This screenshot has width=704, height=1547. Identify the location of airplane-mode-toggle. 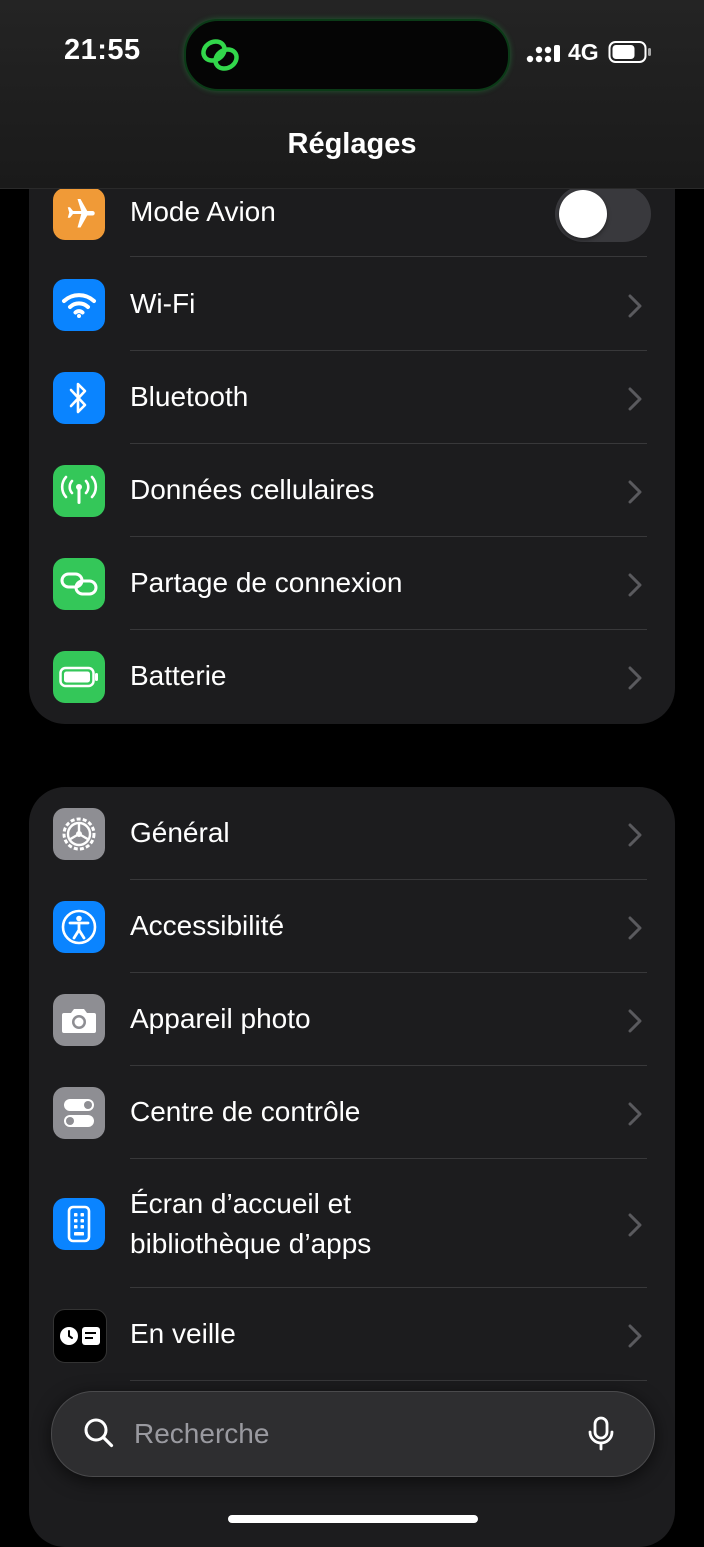
(603, 214).